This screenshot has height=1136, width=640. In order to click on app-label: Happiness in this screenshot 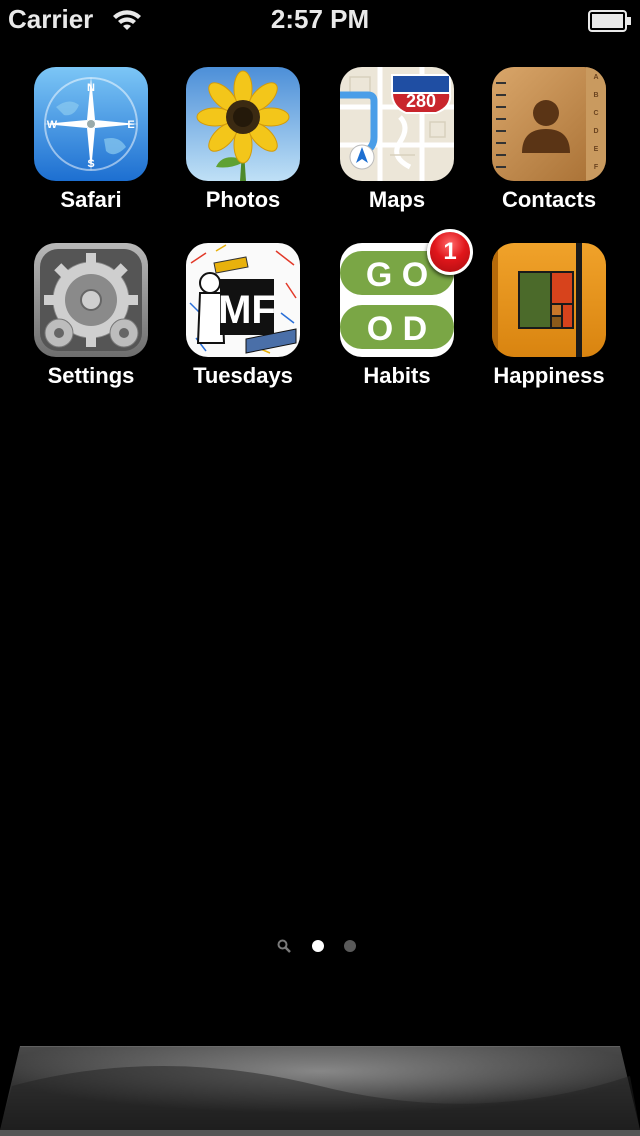, I will do `click(549, 375)`.